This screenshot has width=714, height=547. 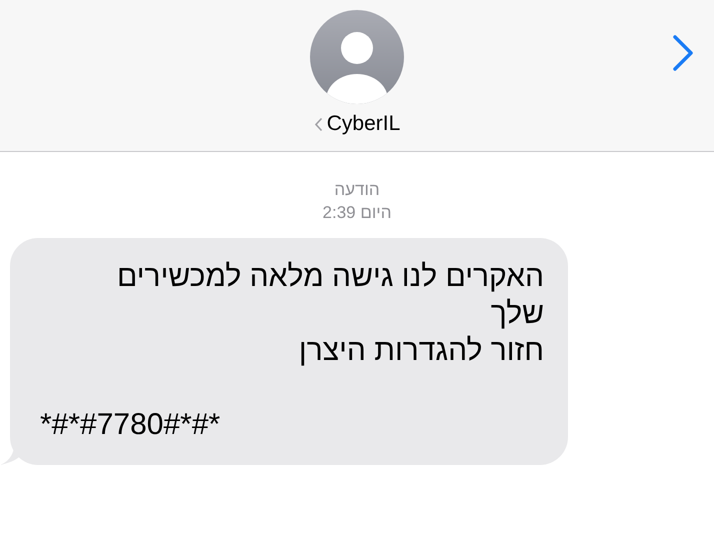 I want to click on chevron-left-icon, so click(x=318, y=124).